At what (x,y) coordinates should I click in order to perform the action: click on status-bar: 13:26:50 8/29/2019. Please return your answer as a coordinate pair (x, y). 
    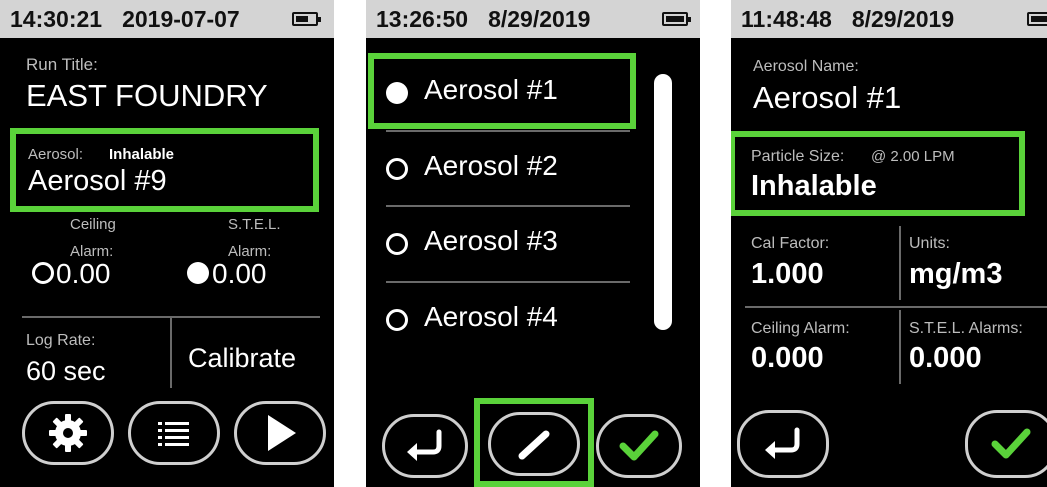
    Looking at the image, I should click on (533, 19).